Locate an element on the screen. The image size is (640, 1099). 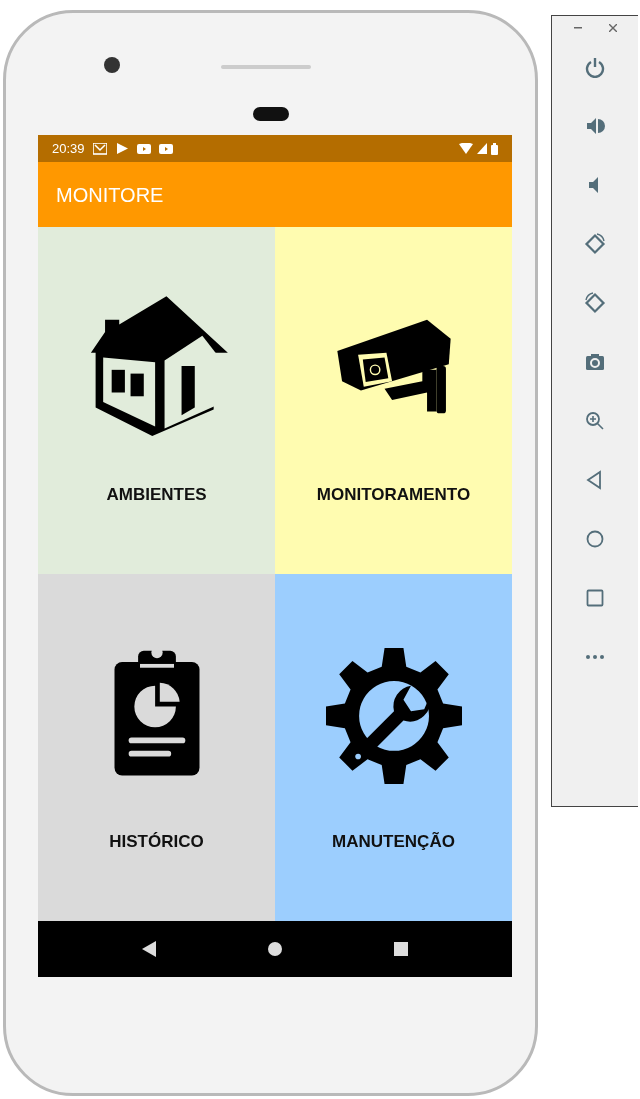
front-camera is located at coordinates (112, 65).